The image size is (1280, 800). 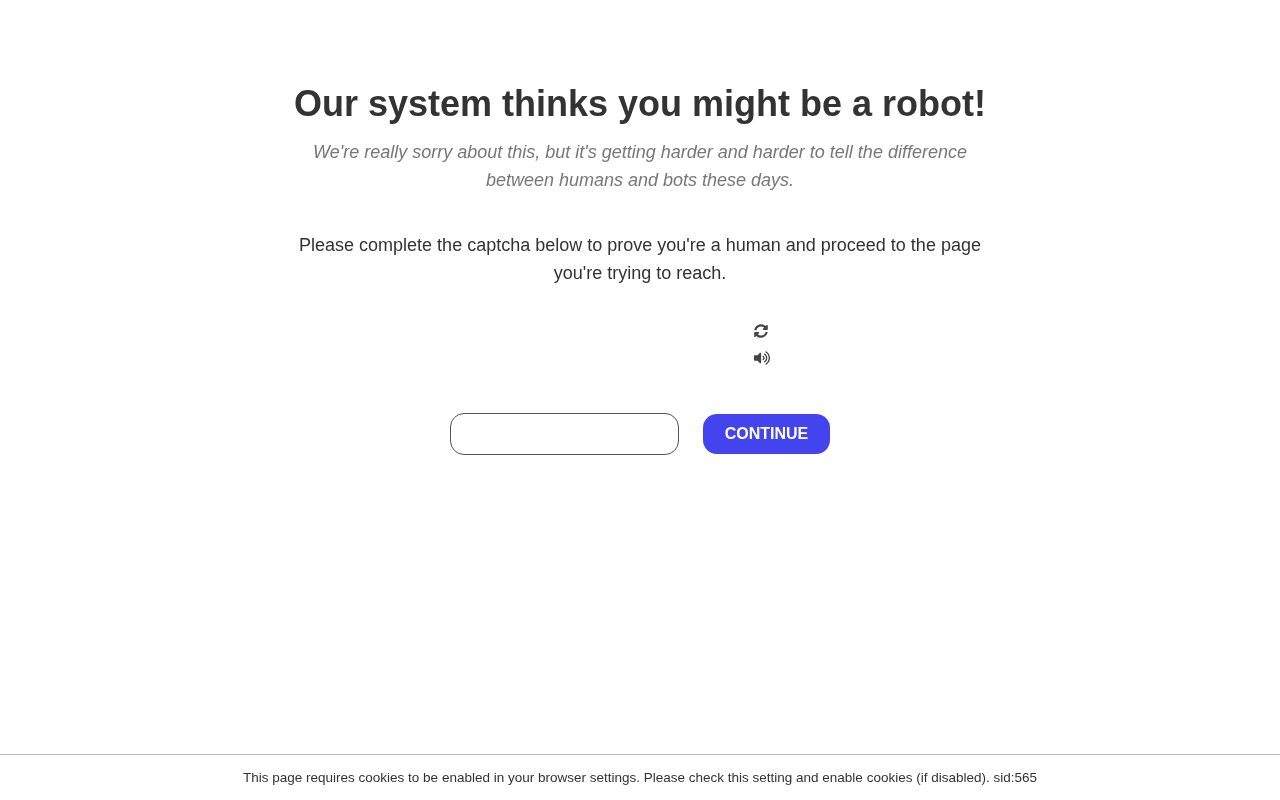 What do you see at coordinates (766, 434) in the screenshot?
I see `continue-button: CONTINUE` at bounding box center [766, 434].